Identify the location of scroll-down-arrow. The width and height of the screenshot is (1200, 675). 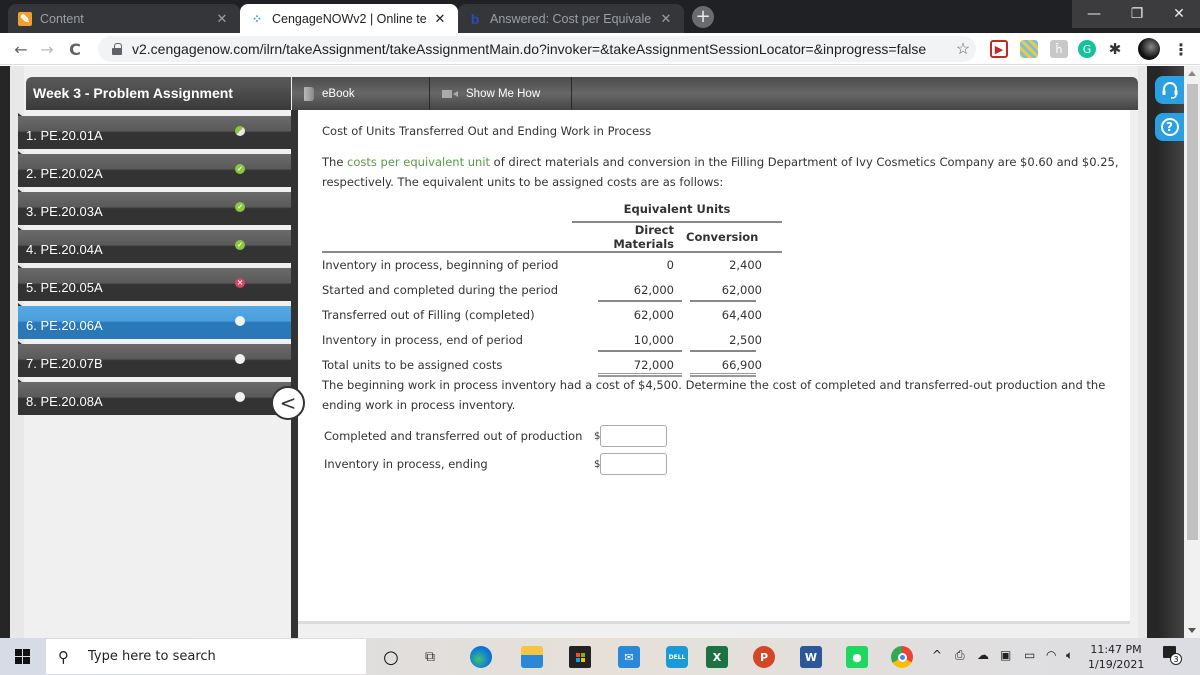
(1192, 630).